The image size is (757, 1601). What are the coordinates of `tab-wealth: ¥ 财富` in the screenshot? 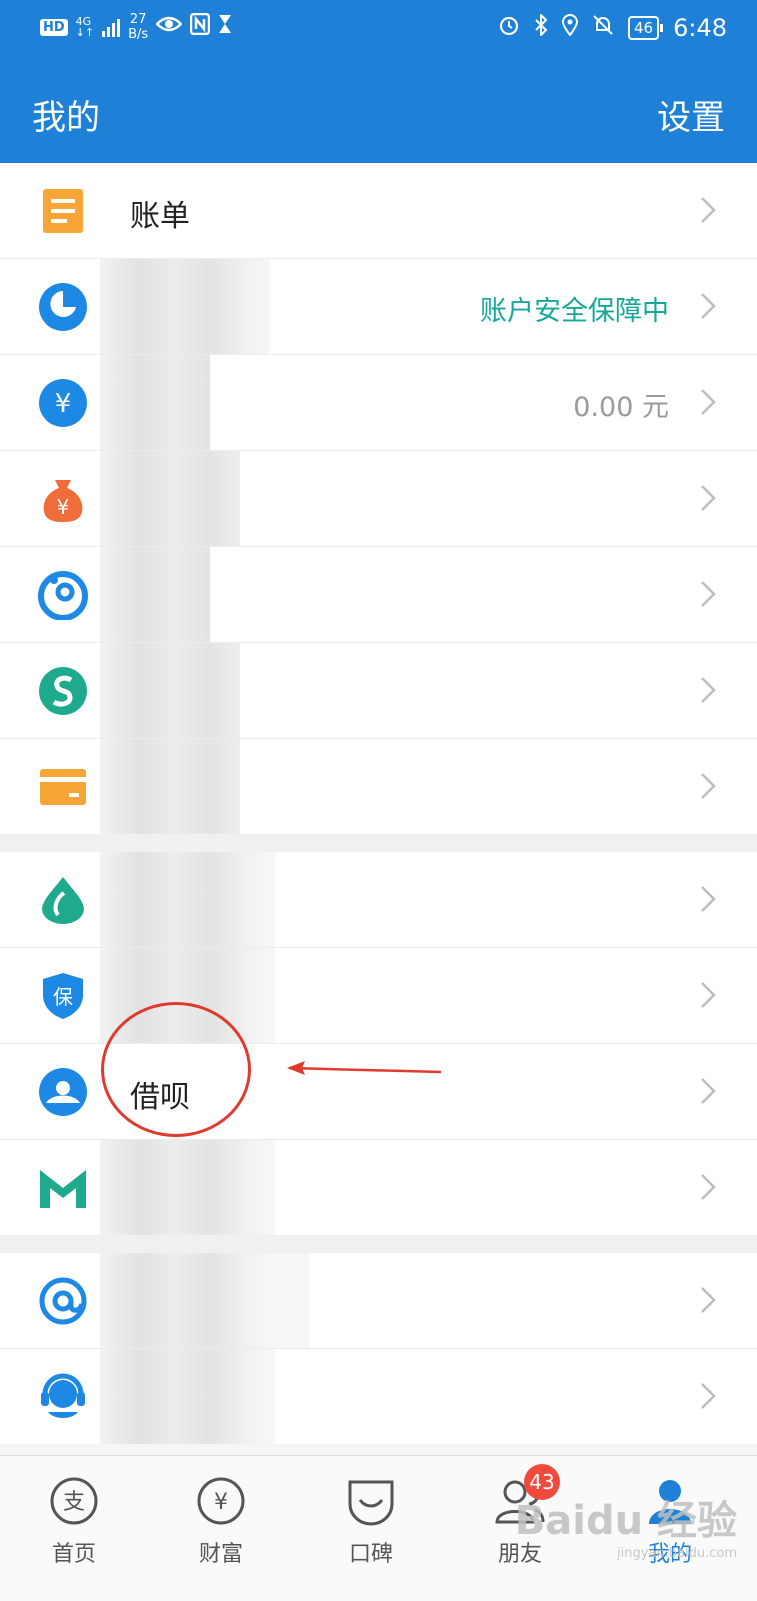 It's located at (221, 1521).